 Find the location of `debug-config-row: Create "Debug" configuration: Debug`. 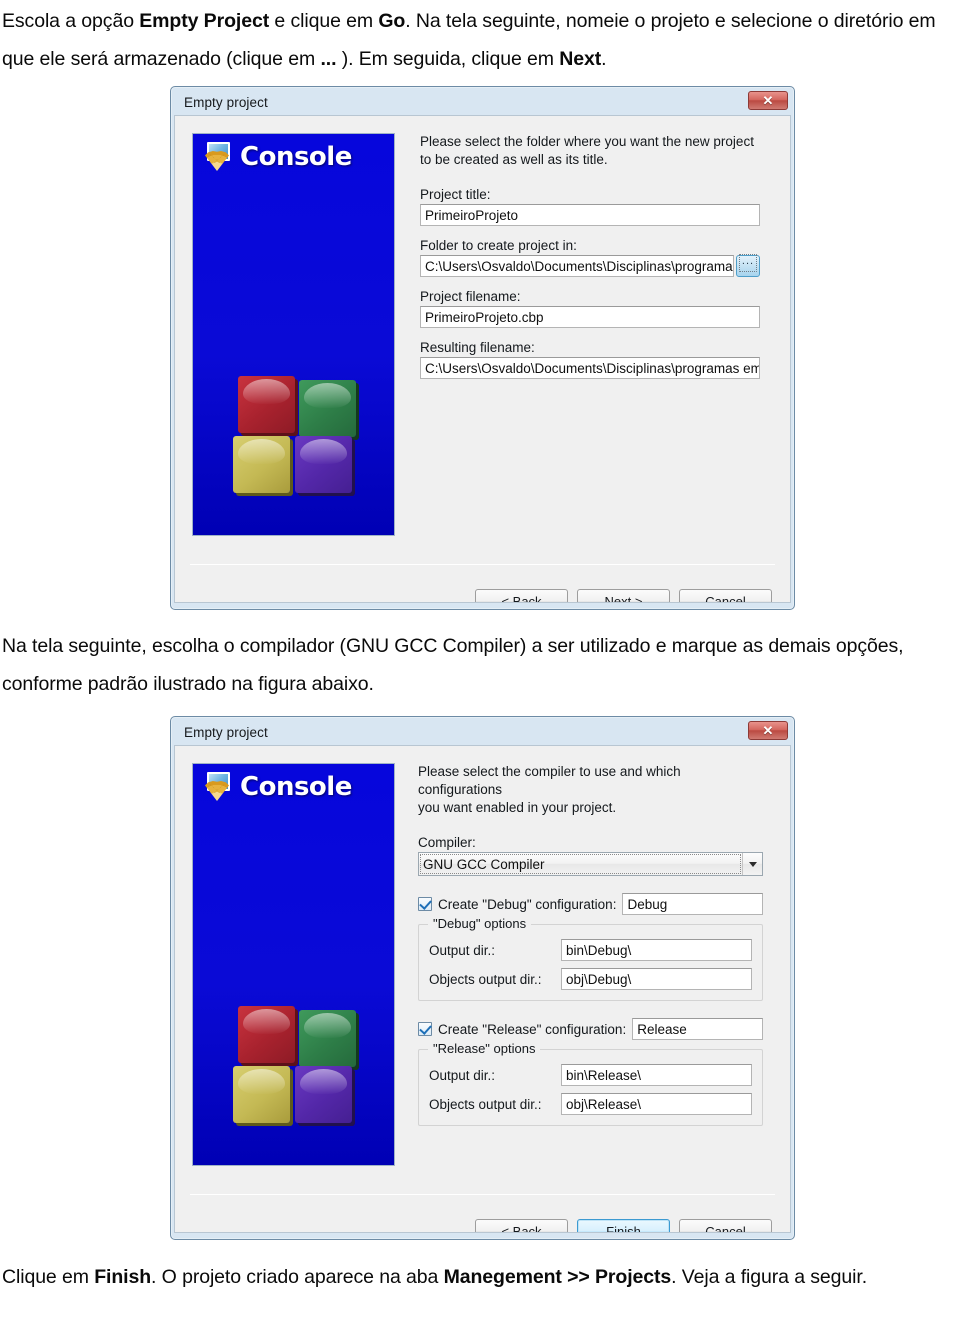

debug-config-row: Create "Debug" configuration: Debug is located at coordinates (590, 904).